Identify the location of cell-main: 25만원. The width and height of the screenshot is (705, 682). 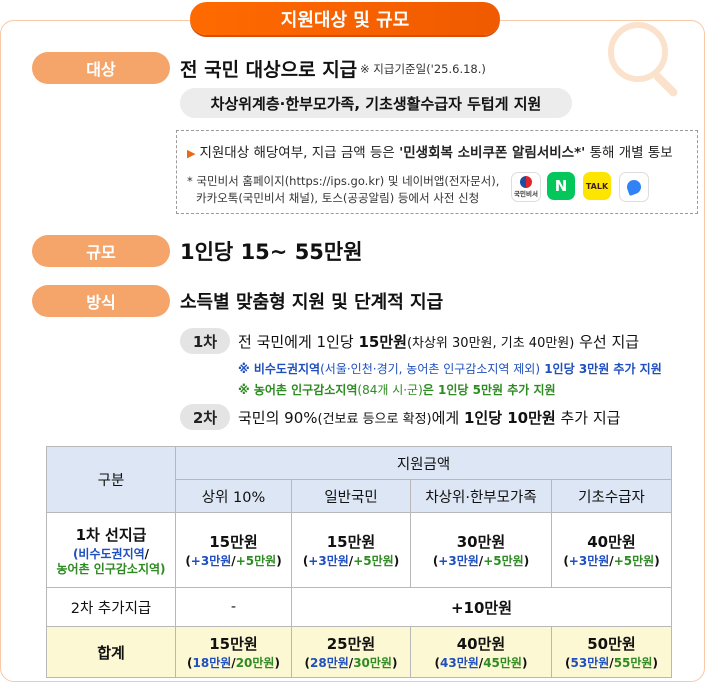
(351, 644).